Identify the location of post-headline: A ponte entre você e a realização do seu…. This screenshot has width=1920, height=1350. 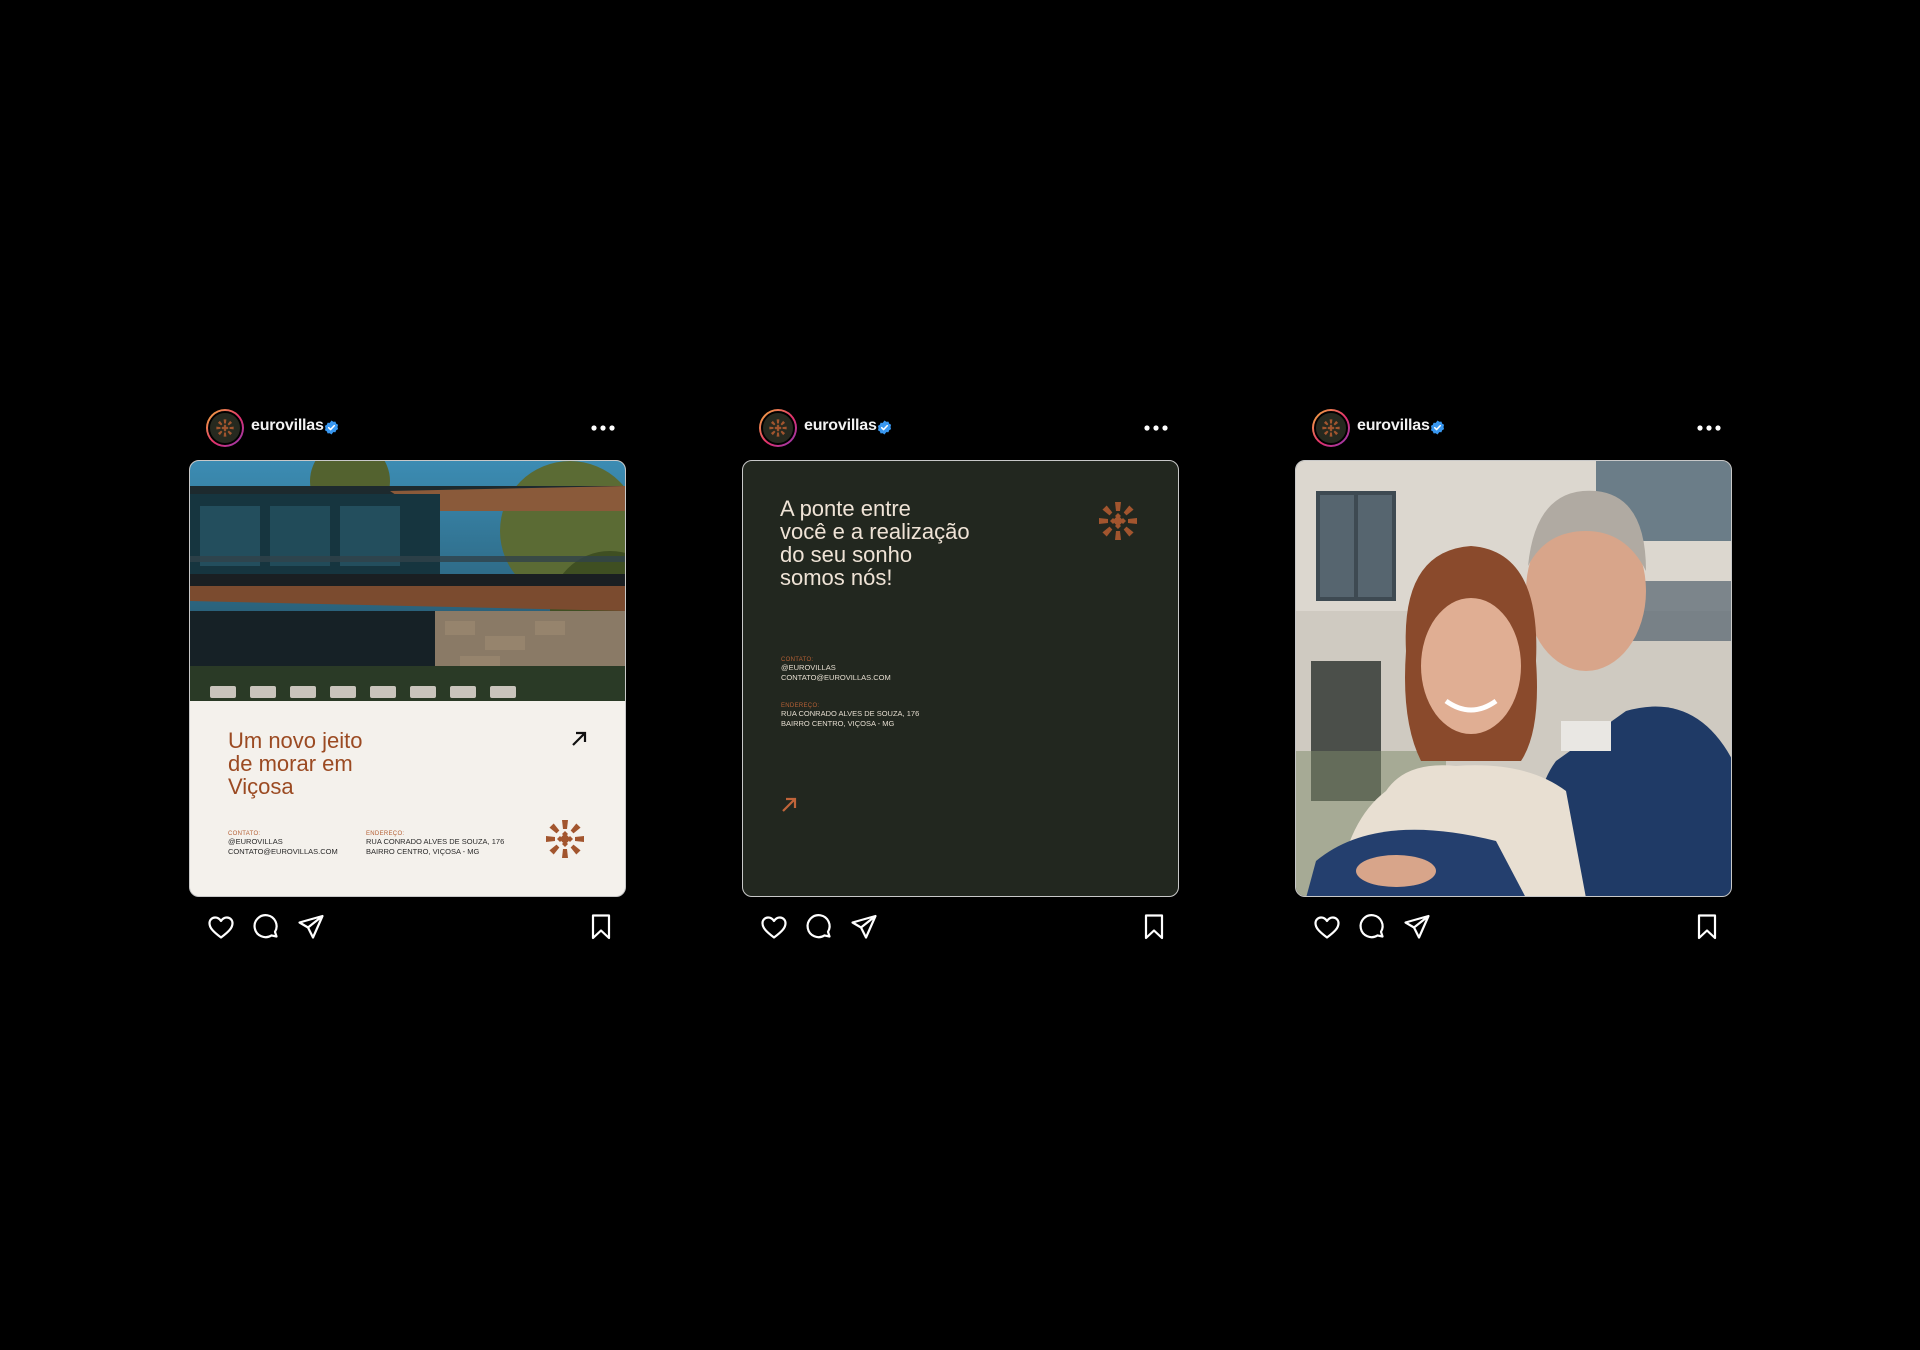
(875, 543).